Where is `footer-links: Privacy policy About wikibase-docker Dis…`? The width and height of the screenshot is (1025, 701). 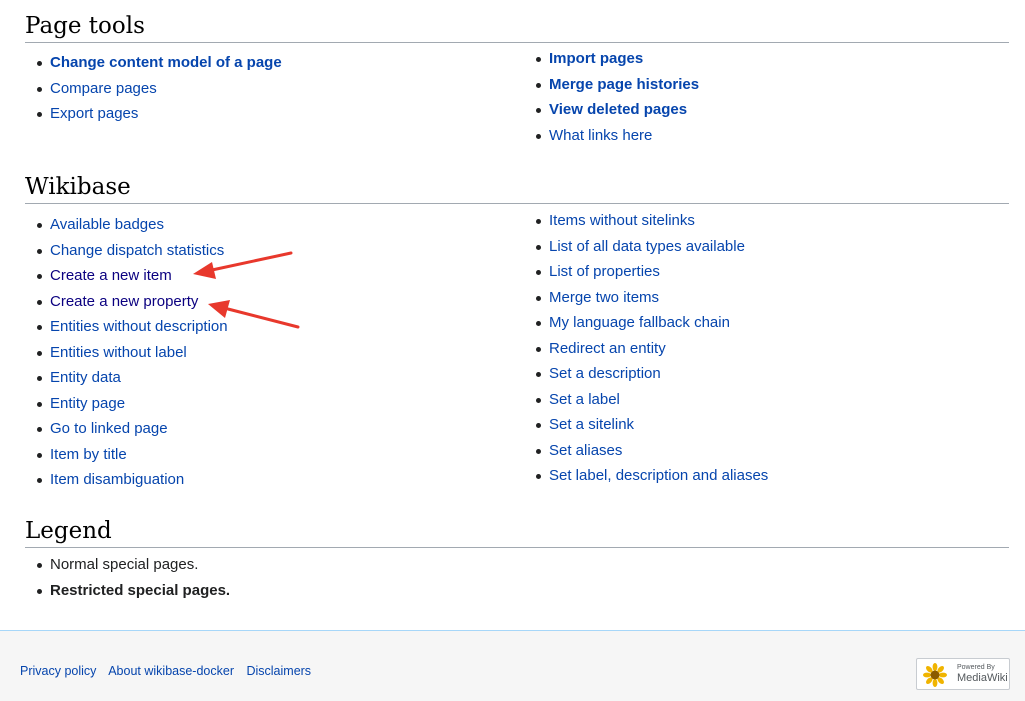 footer-links: Privacy policy About wikibase-docker Dis… is located at coordinates (170, 671).